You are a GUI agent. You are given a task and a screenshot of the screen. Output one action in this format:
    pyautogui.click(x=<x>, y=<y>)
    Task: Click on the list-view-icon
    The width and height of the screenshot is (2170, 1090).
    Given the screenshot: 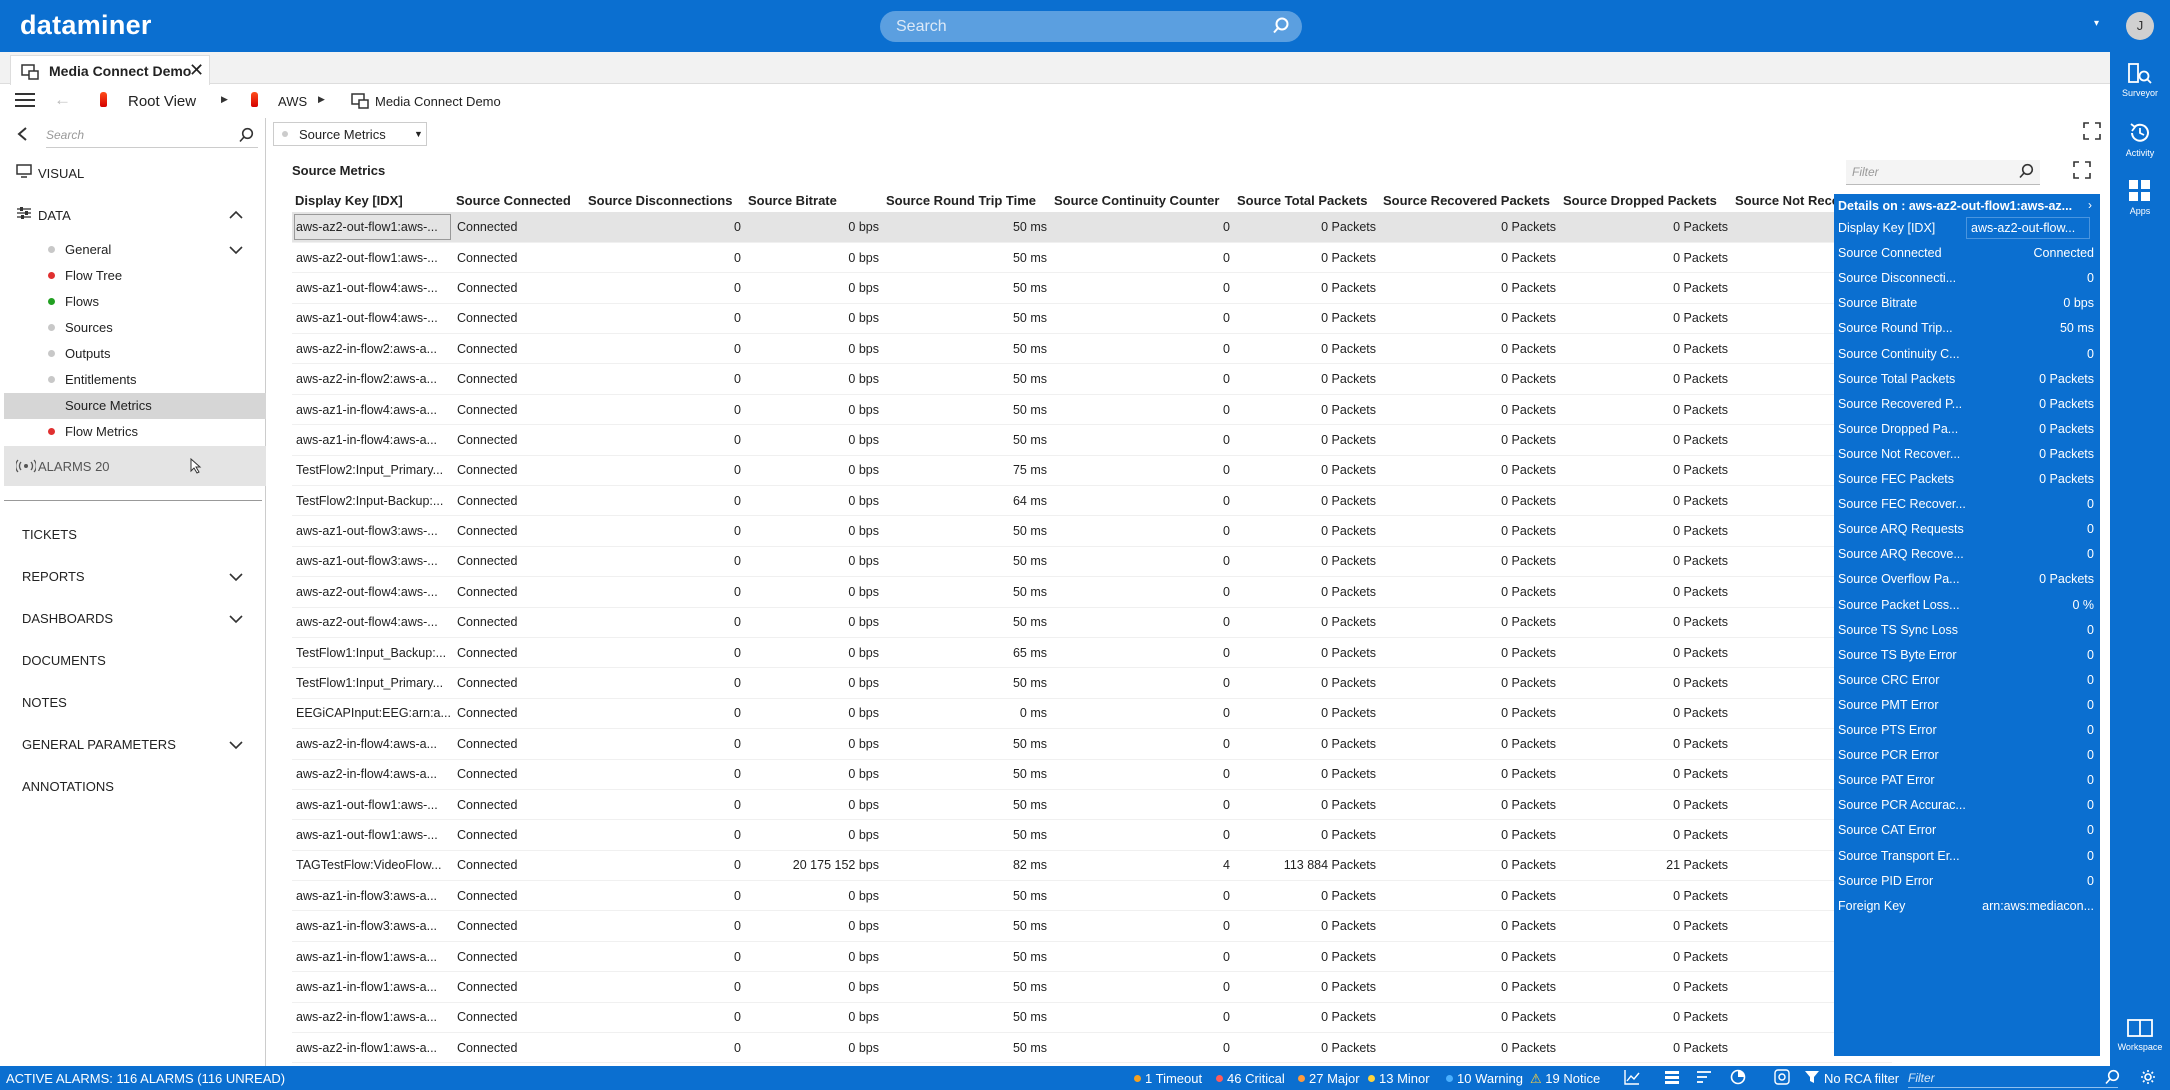 What is the action you would take?
    pyautogui.click(x=1672, y=1078)
    